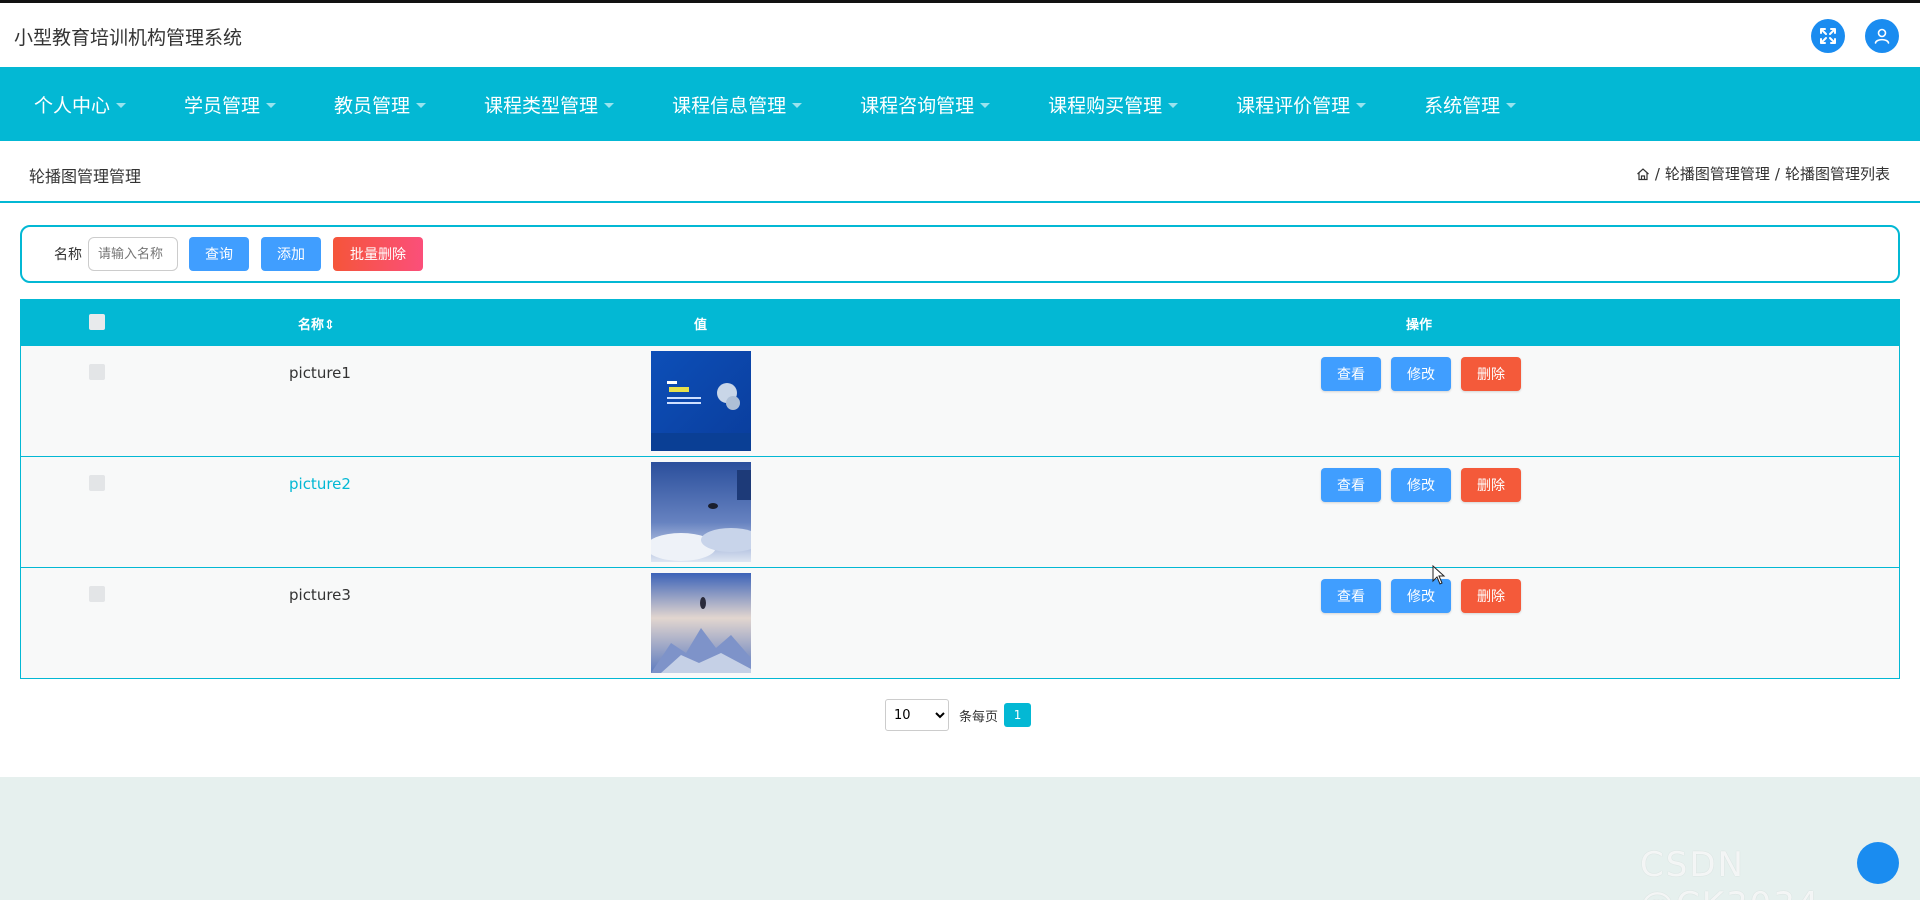 The width and height of the screenshot is (1920, 900). Describe the element at coordinates (68, 255) in the screenshot. I see `name-search-label: 名称` at that location.